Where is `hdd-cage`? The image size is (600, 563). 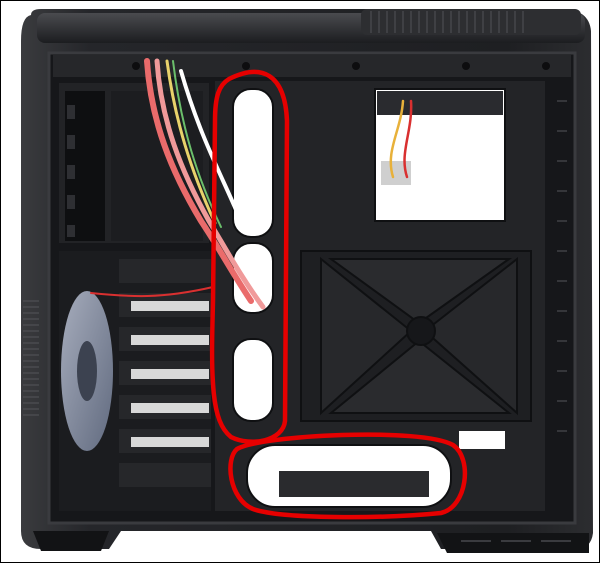 hdd-cage is located at coordinates (135, 381).